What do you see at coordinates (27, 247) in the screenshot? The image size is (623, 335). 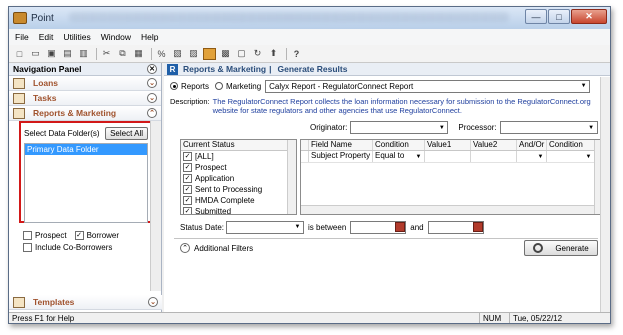 I see `include-coborrowers-checkbox` at bounding box center [27, 247].